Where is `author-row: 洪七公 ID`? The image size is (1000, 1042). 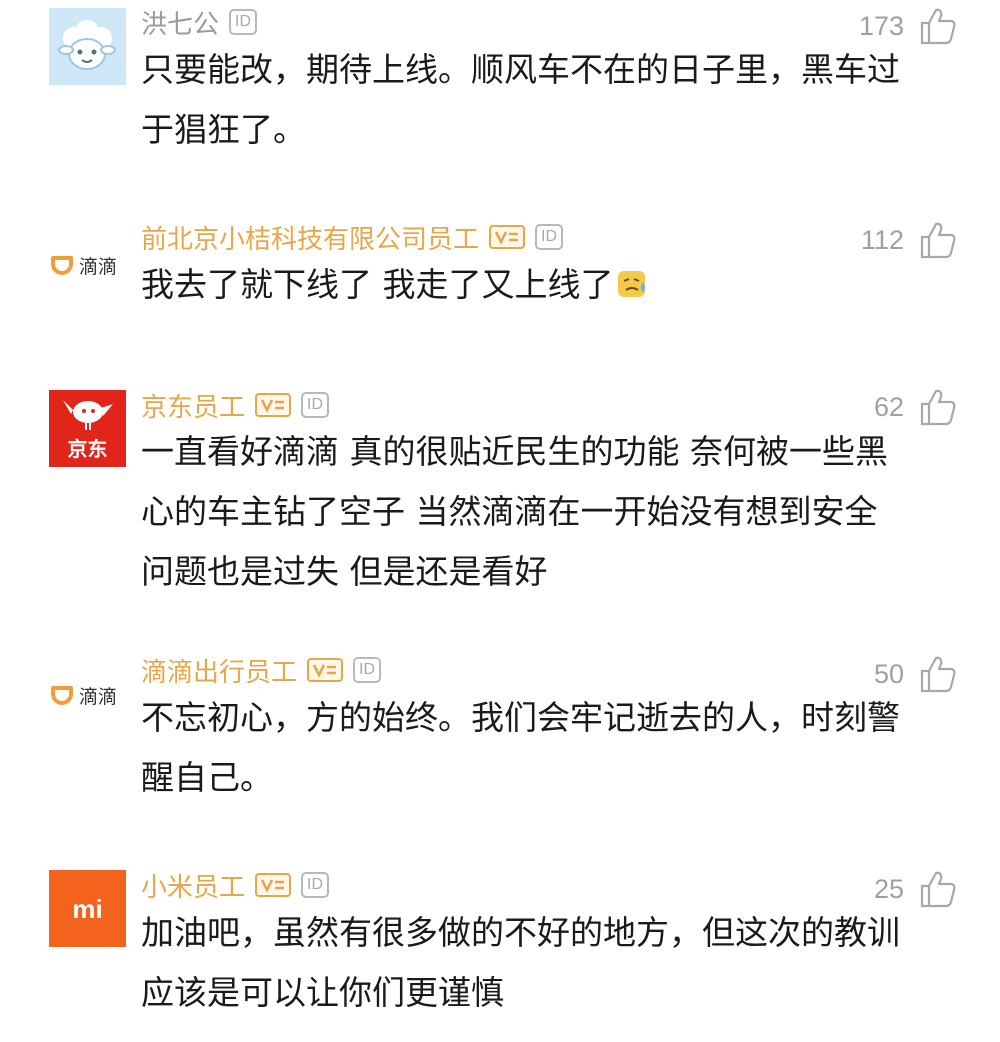 author-row: 洪七公 ID is located at coordinates (199, 22).